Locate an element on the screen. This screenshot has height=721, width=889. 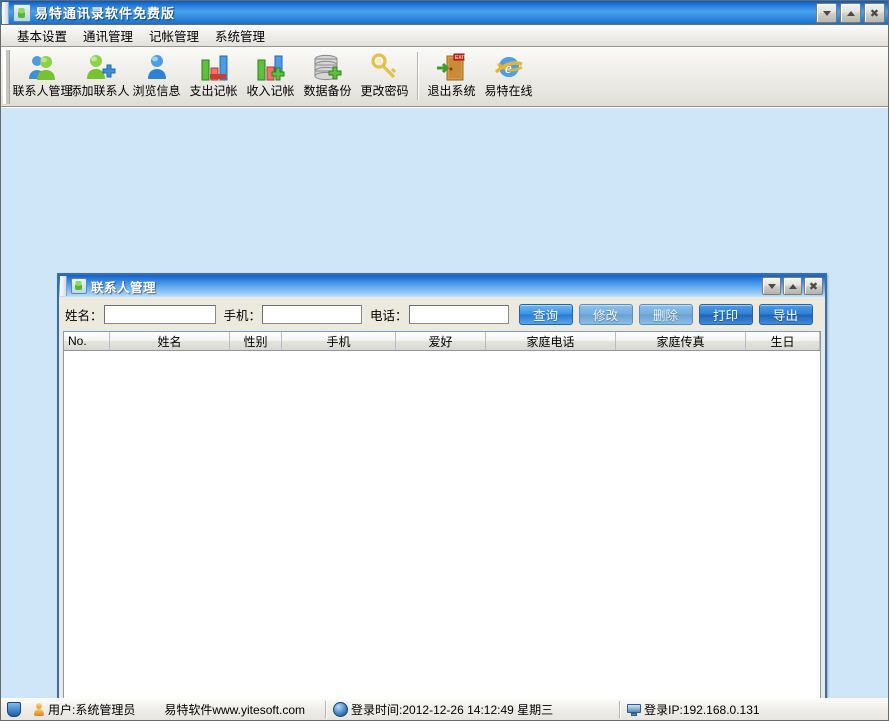
toolbar-button-label: 退出系统 is located at coordinates (451, 91).